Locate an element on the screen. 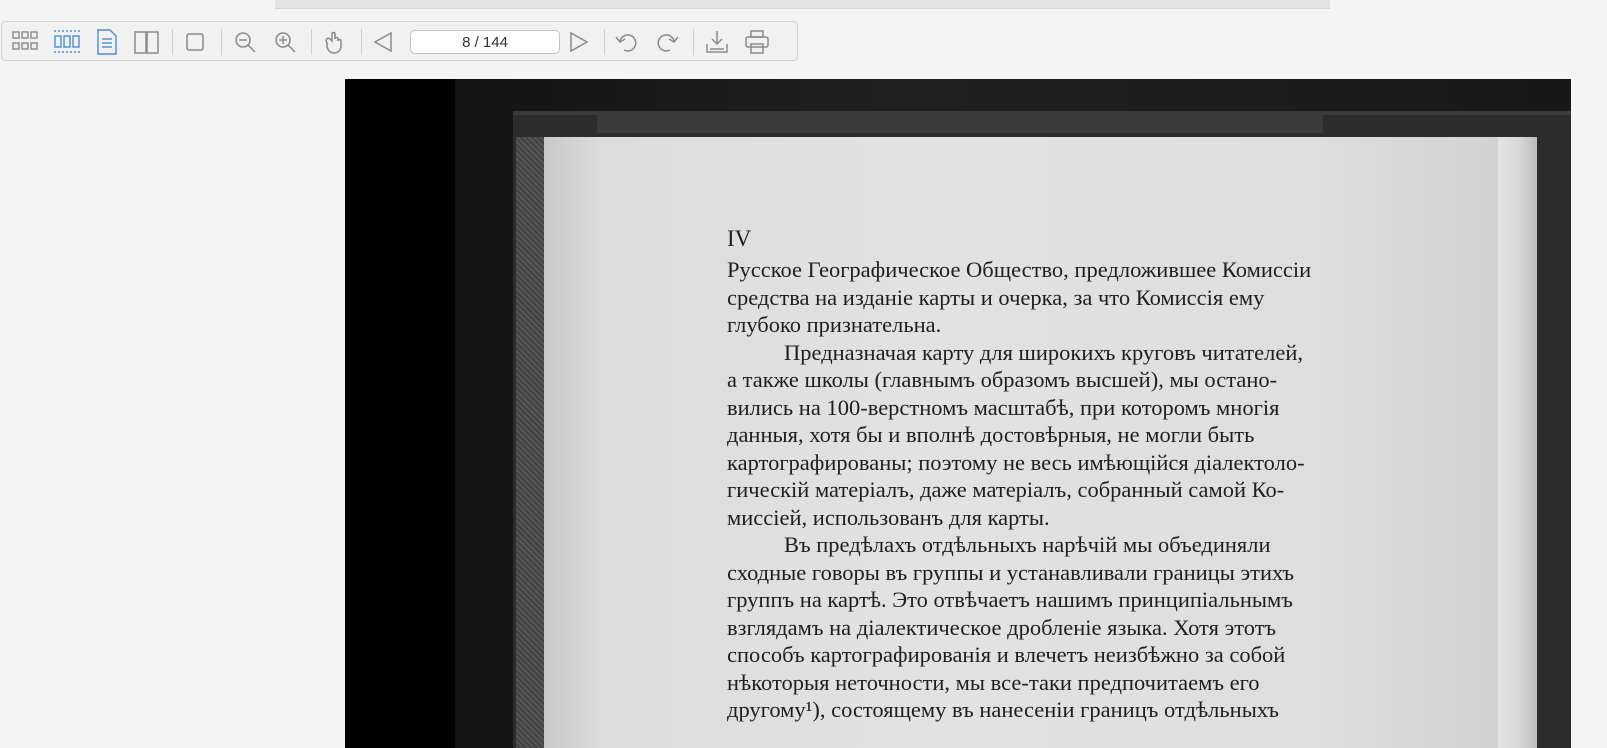  text-line: глубоко признательна. is located at coordinates (834, 324).